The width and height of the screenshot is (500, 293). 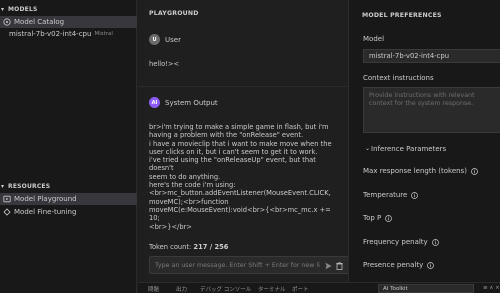 I want to click on param-temperature: Temperature, so click(x=391, y=195).